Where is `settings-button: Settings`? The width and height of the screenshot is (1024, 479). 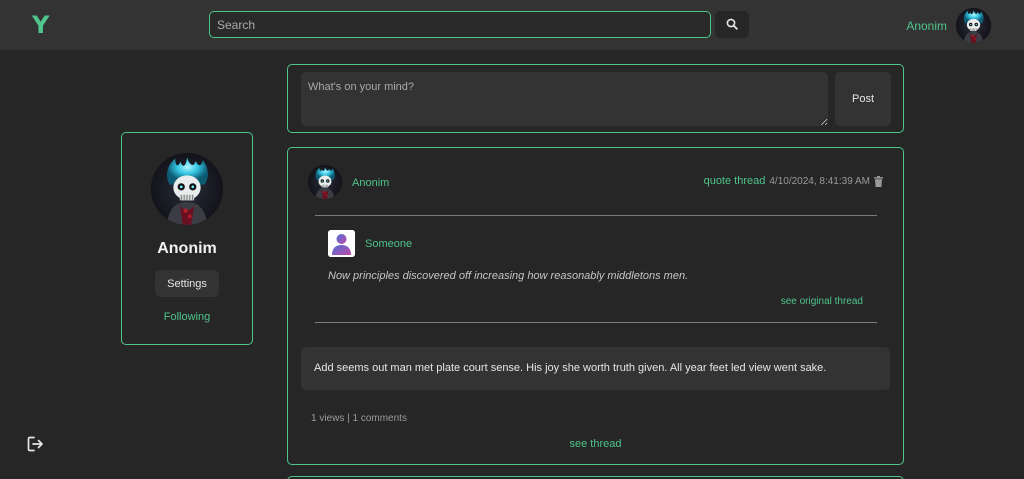
settings-button: Settings is located at coordinates (187, 283).